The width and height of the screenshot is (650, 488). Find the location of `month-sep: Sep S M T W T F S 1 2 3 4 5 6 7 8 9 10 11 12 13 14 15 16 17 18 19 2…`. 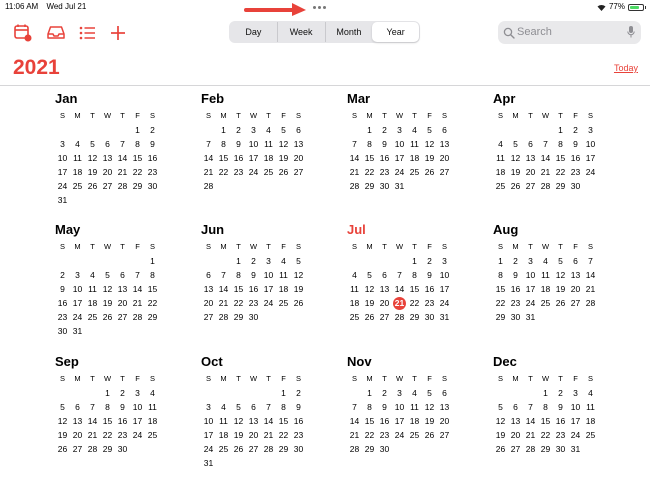

month-sep: Sep S M T W T F S 1 2 3 4 5 6 7 8 9 10 11 12 13 14 15 16 17 18 19 2… is located at coordinates (120, 405).